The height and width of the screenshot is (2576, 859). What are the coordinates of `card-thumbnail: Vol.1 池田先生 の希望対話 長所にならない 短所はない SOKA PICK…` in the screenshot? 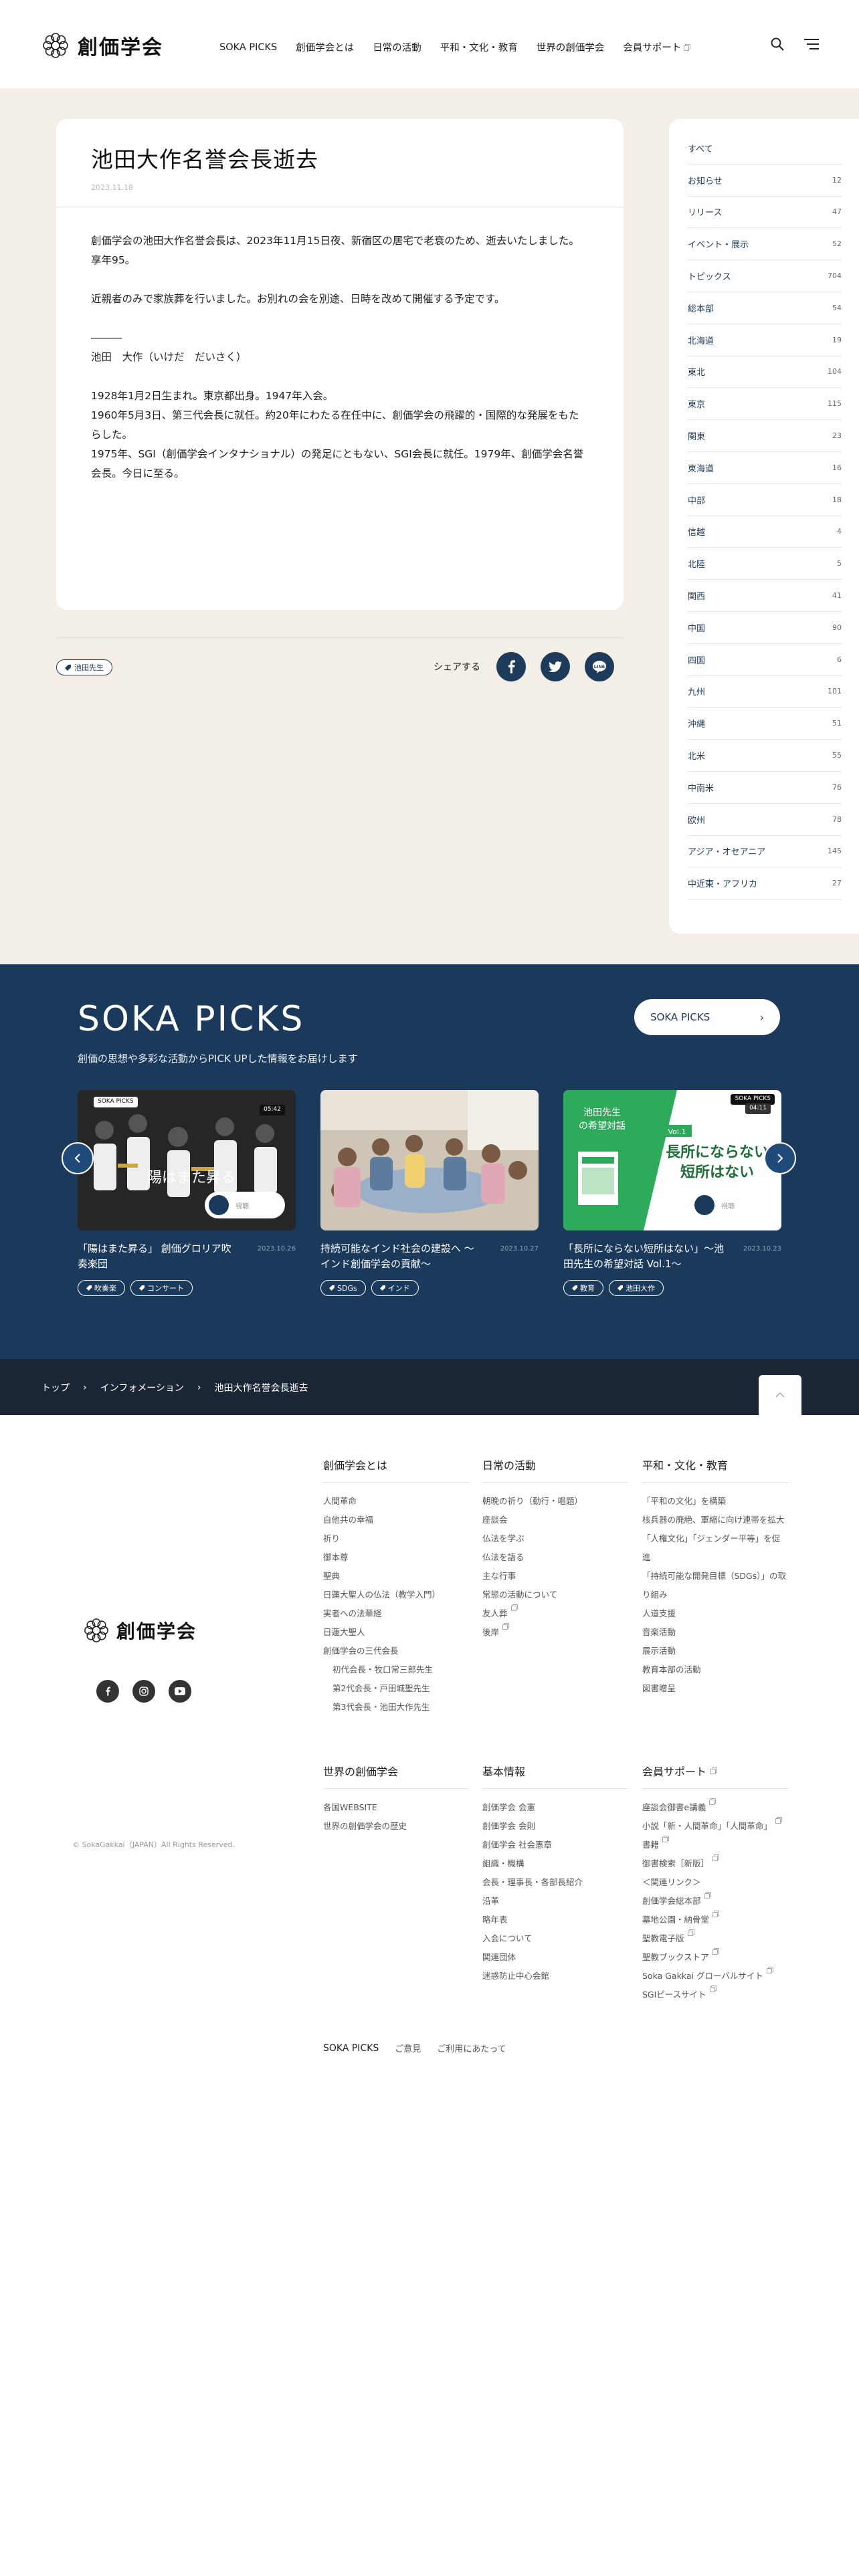 It's located at (672, 1160).